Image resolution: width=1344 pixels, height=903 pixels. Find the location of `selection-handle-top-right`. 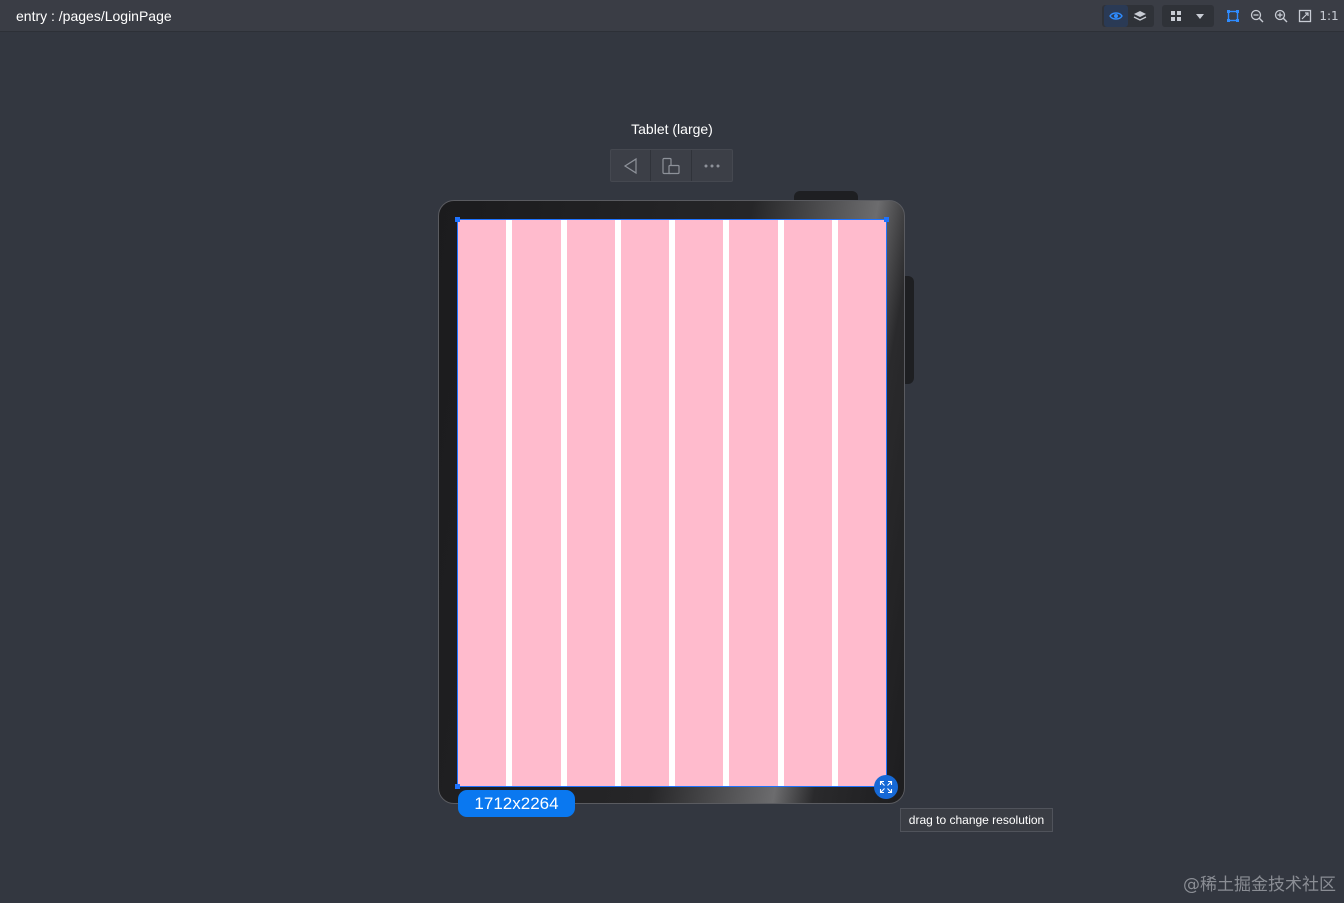

selection-handle-top-right is located at coordinates (886, 219).